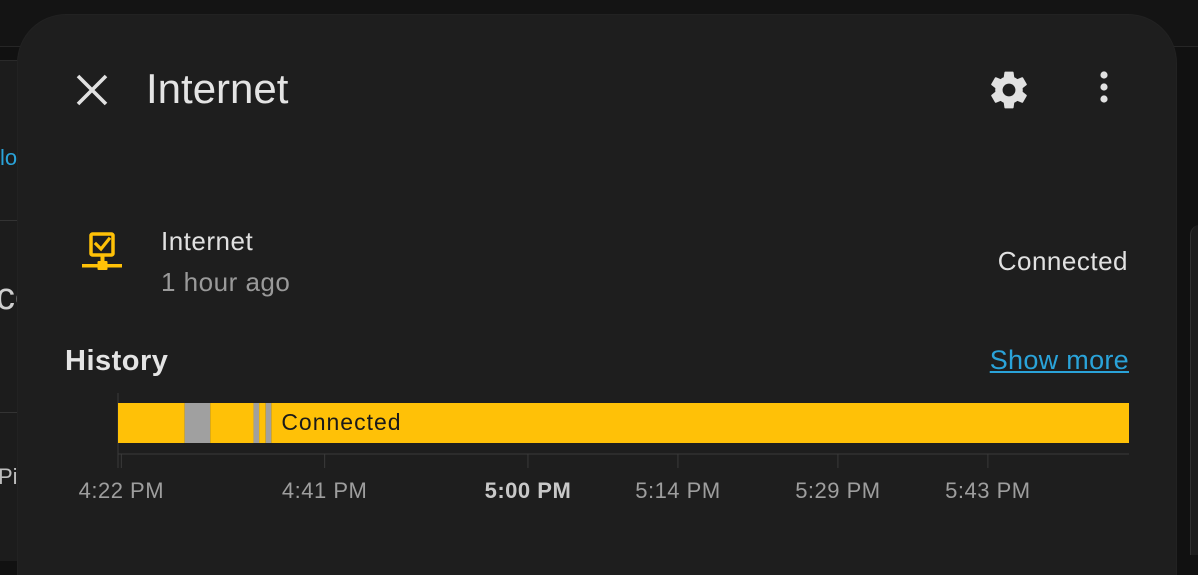  I want to click on background-link-fragment: lo, so click(9, 157).